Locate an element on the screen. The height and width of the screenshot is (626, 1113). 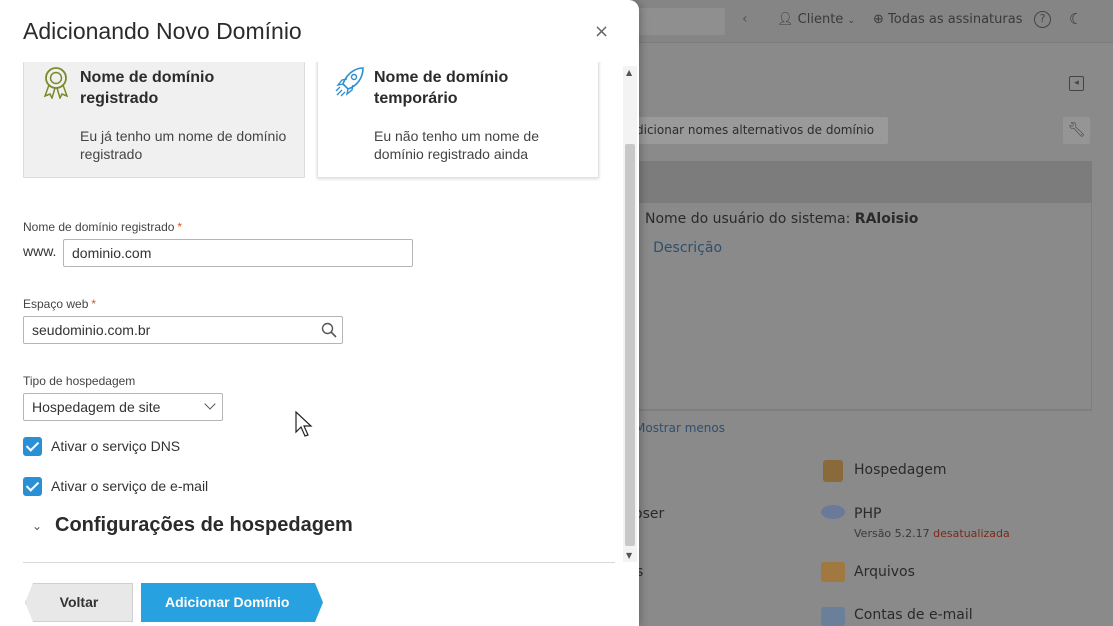
dialog-scrollbar: ▲ ▼ is located at coordinates (630, 314).